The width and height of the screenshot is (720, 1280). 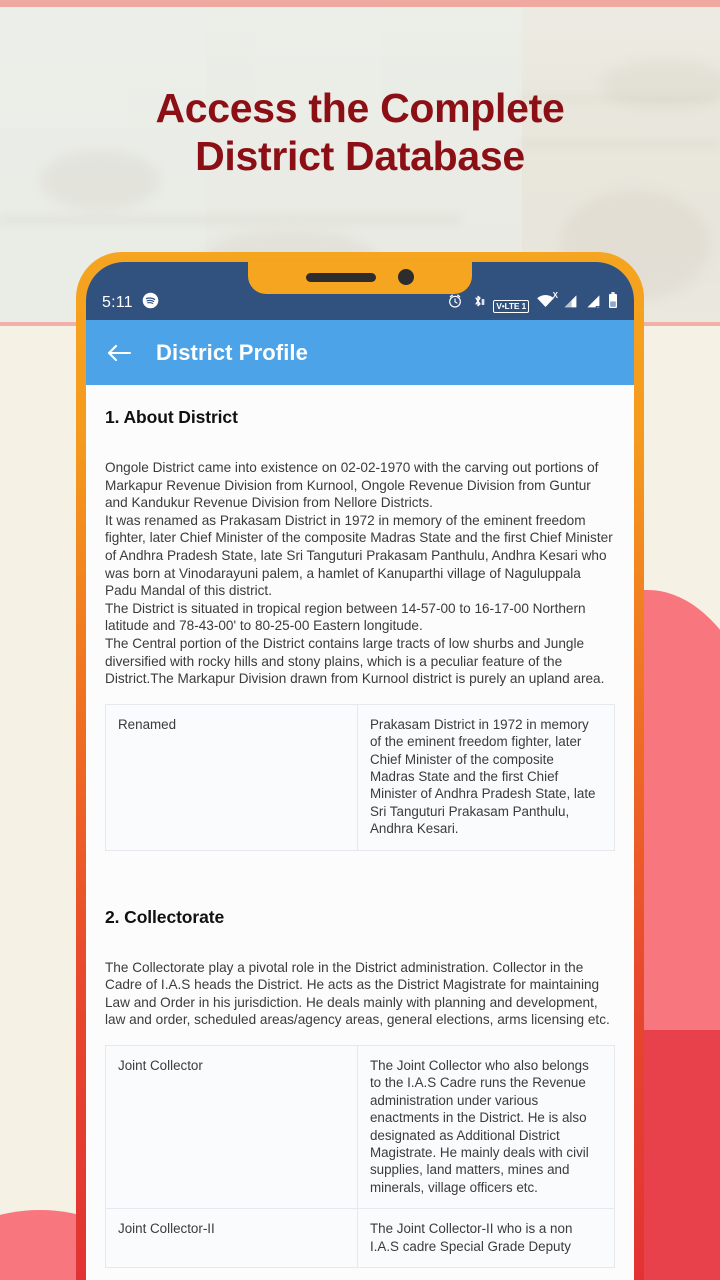 I want to click on volte-icon: V•LTE 1, so click(x=511, y=305).